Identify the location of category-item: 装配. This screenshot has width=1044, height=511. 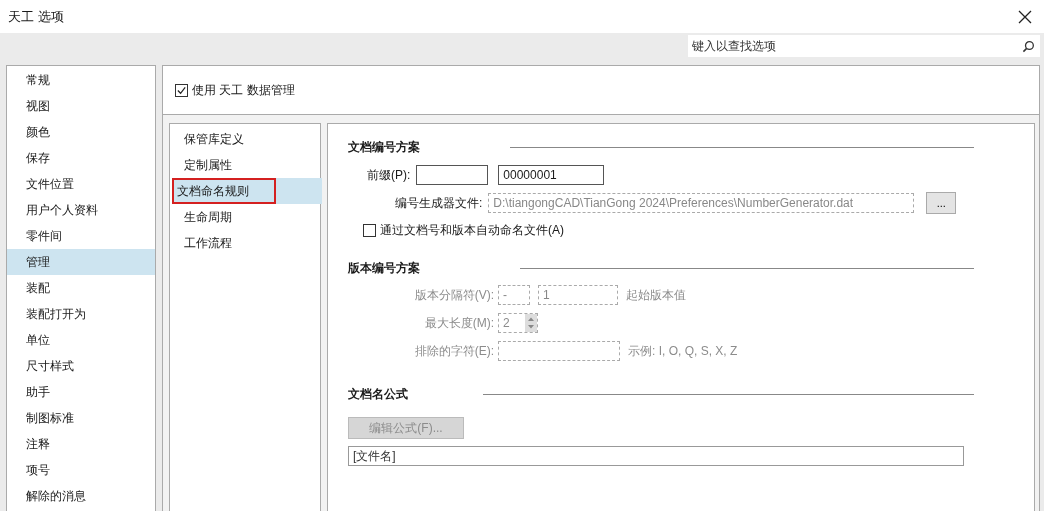
(81, 288).